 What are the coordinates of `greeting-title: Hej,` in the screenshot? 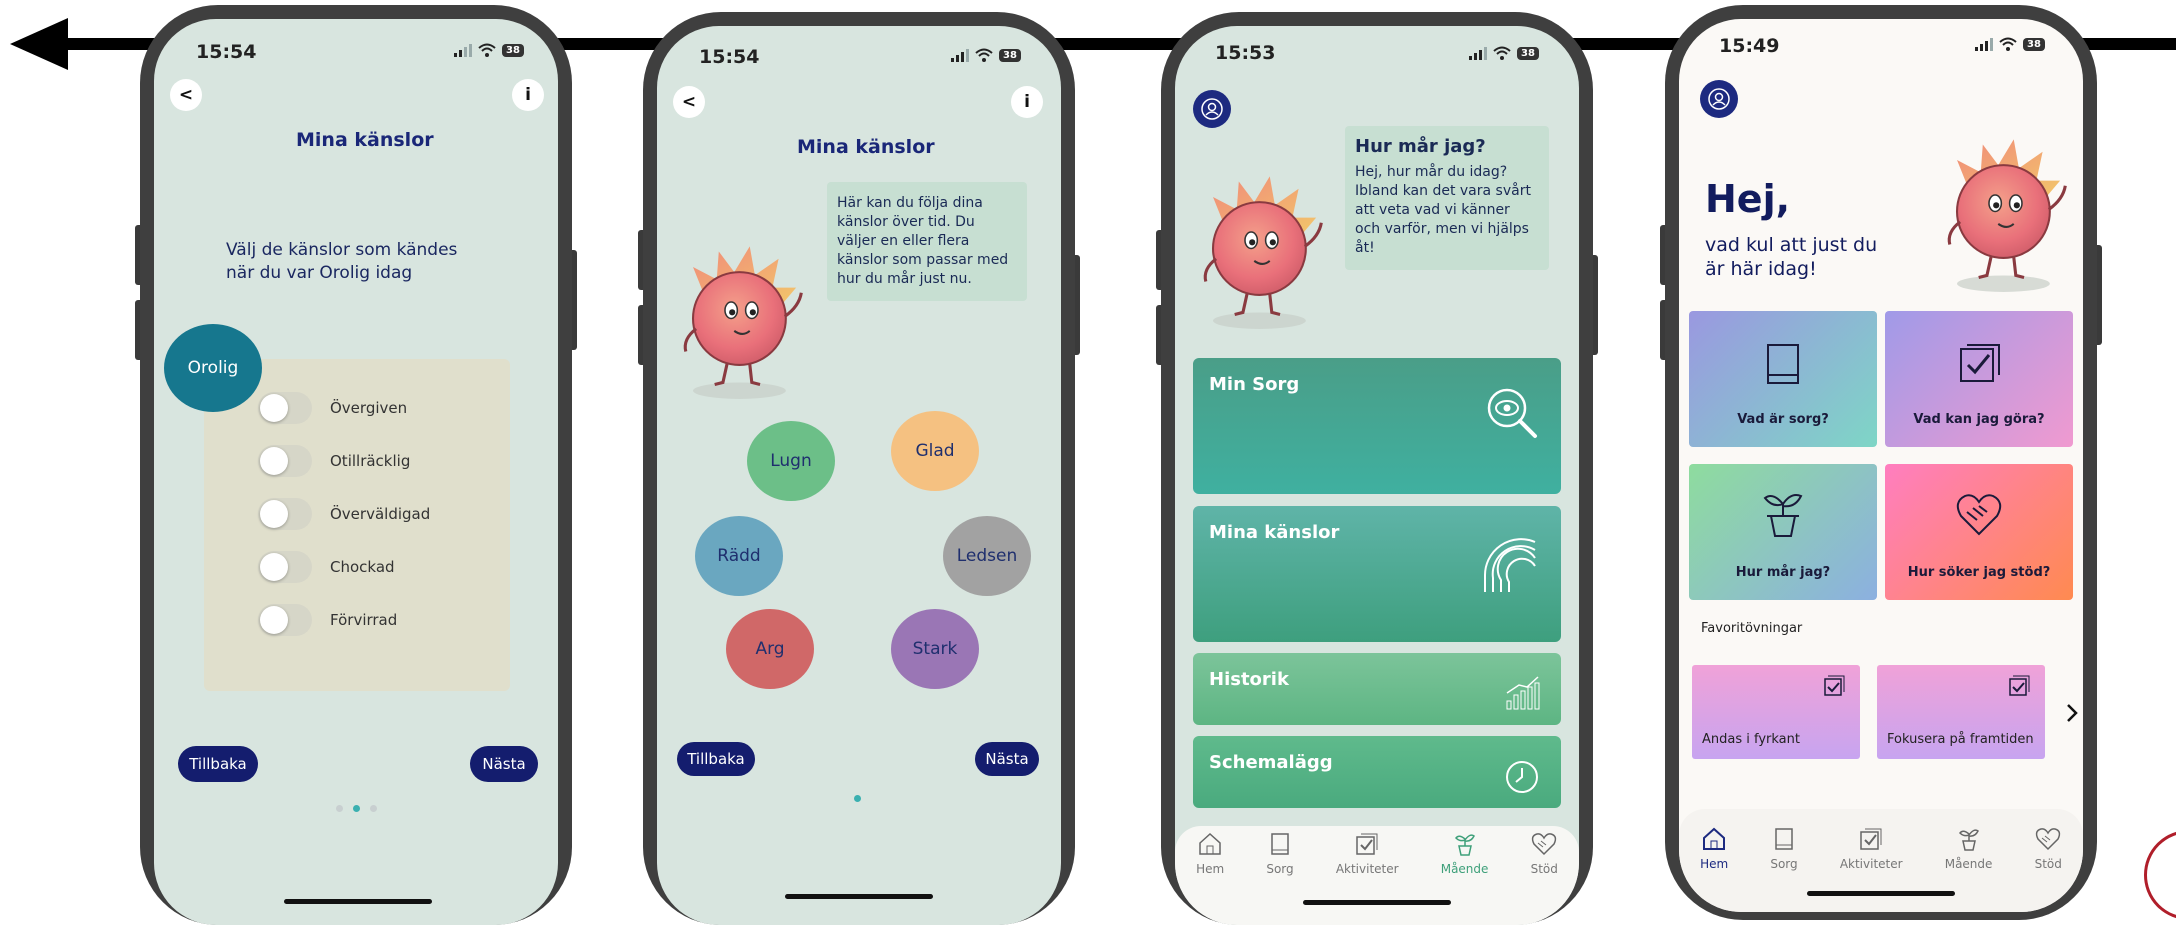 It's located at (1748, 199).